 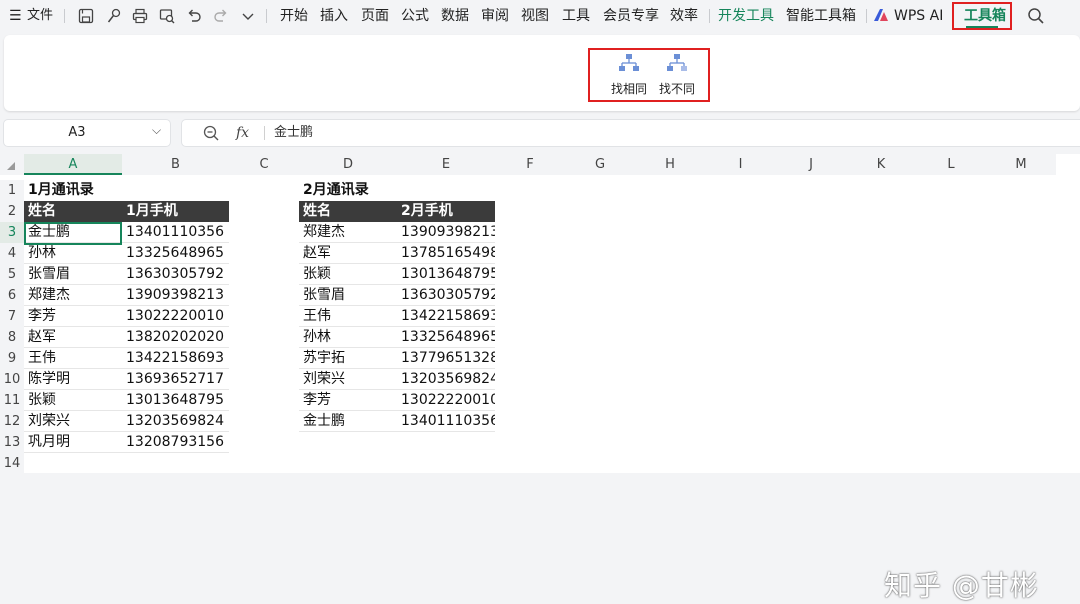 I want to click on tab-home: 开始, so click(x=294, y=16).